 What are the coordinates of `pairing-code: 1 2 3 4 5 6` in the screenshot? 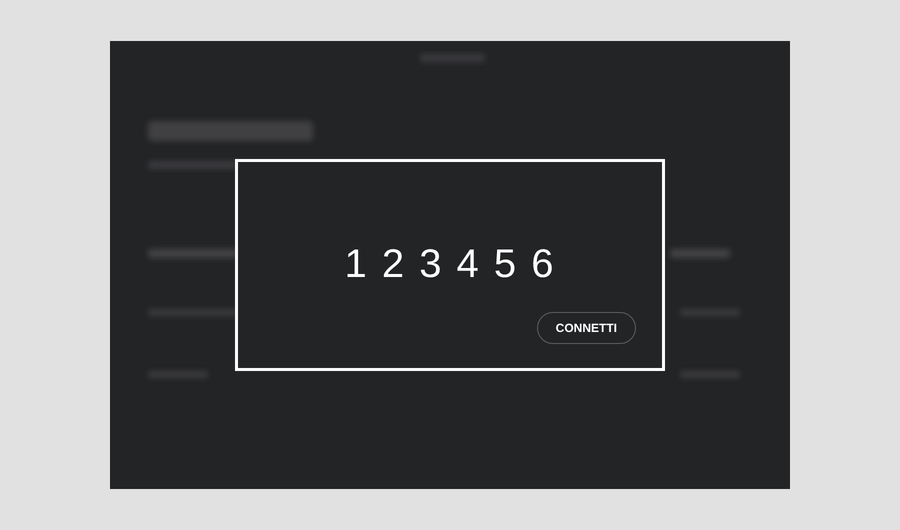 It's located at (450, 264).